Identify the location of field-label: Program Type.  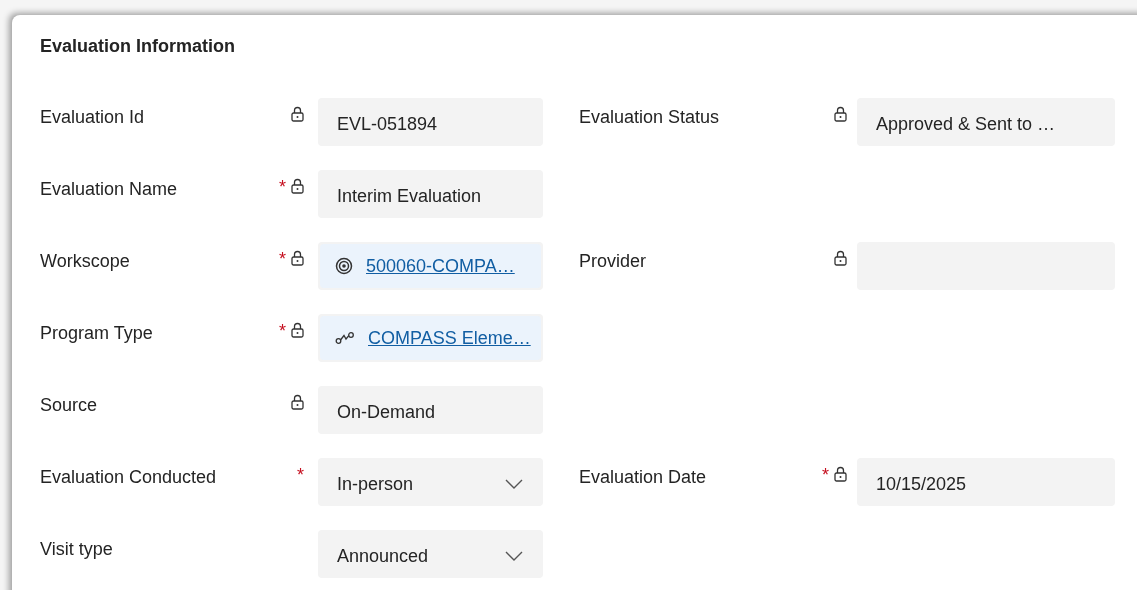
(97, 333).